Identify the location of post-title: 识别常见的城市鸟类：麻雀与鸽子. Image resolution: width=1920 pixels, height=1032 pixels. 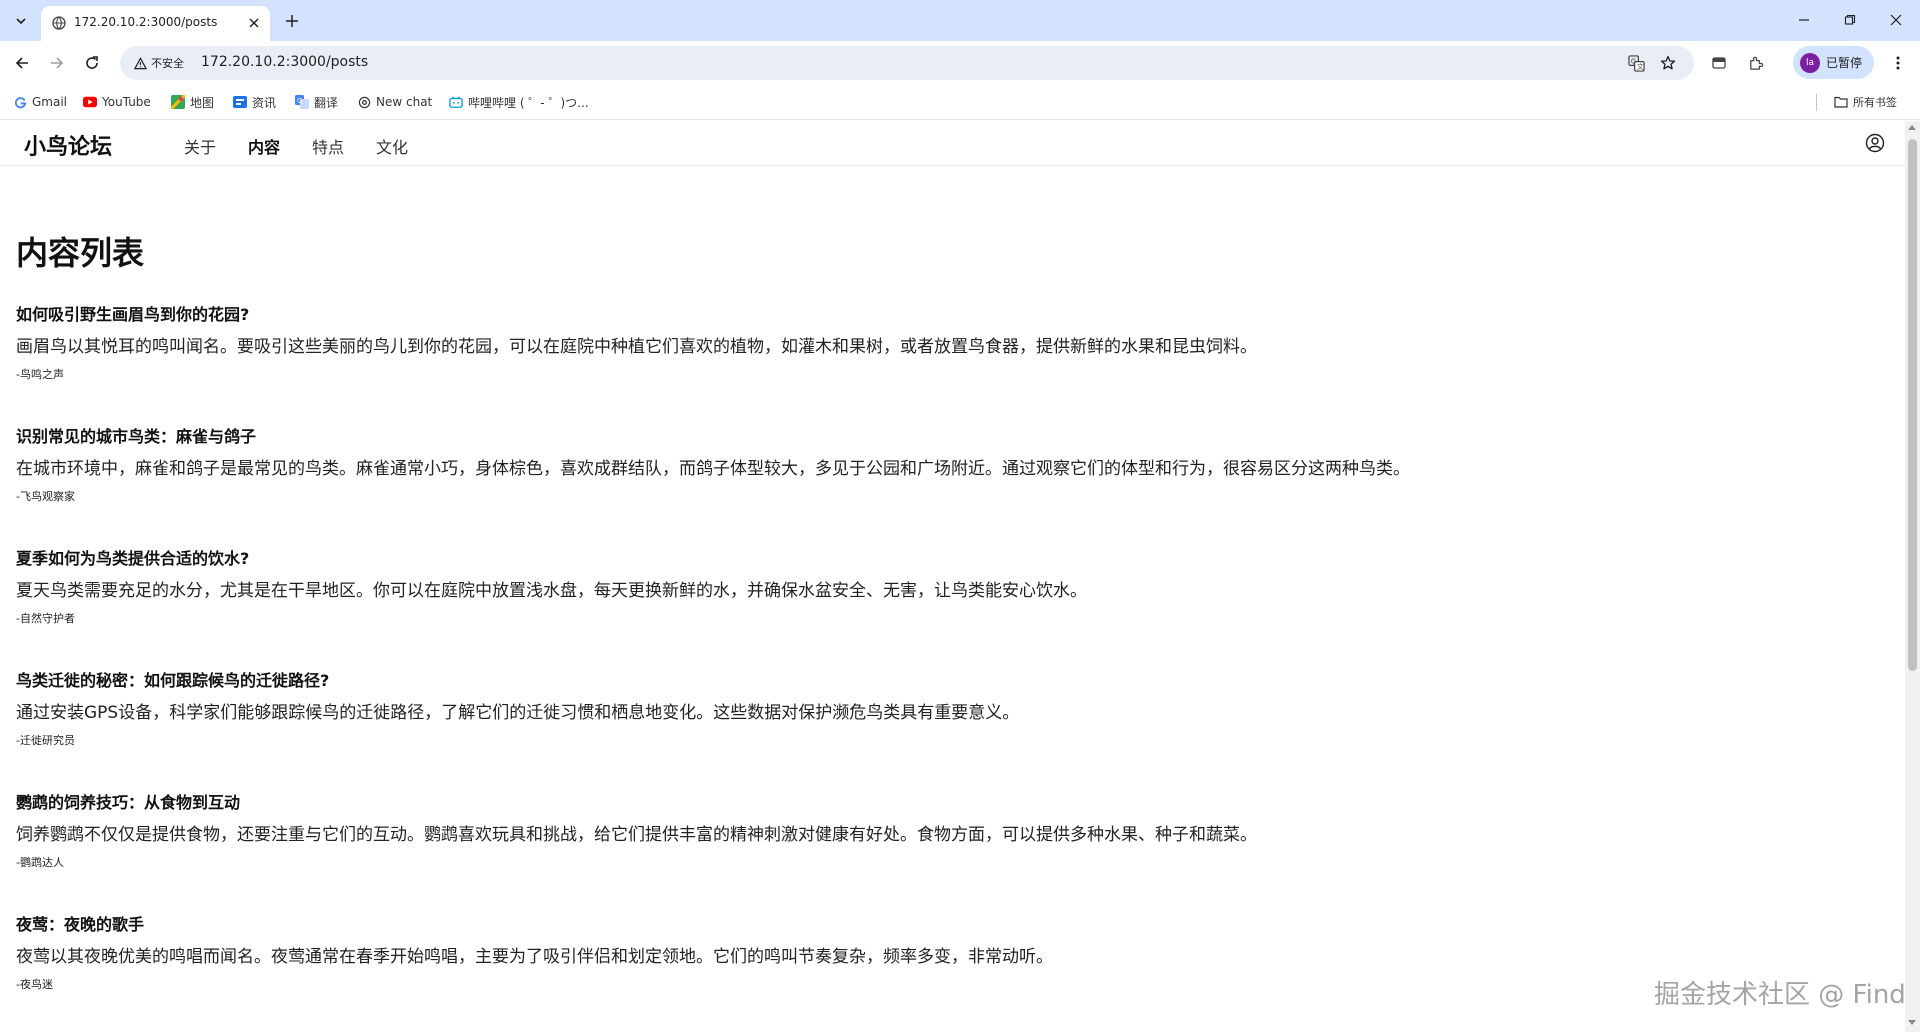
(946, 437).